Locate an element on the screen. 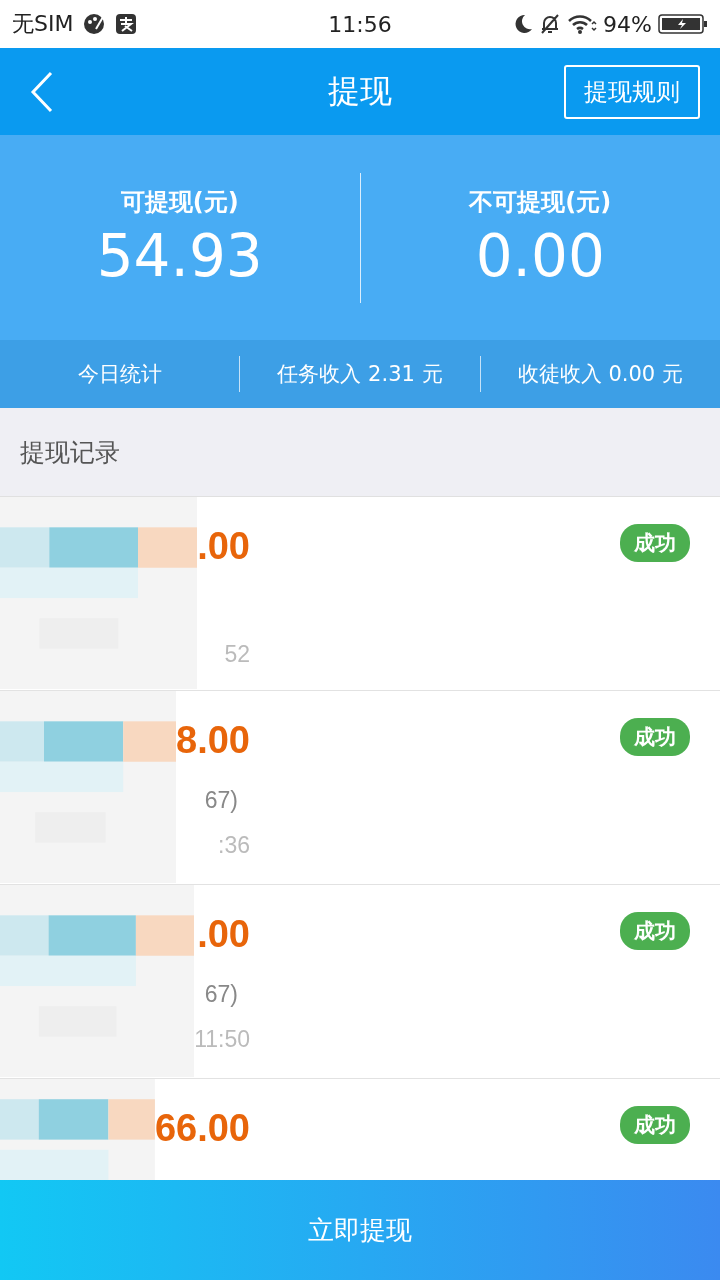 The height and width of the screenshot is (1280, 720). moon-icon is located at coordinates (523, 24).